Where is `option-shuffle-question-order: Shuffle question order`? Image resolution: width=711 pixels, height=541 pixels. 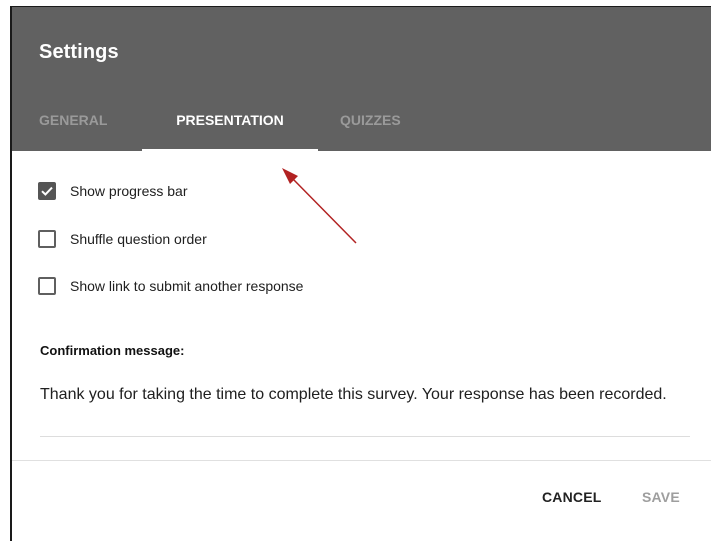
option-shuffle-question-order: Shuffle question order is located at coordinates (122, 239).